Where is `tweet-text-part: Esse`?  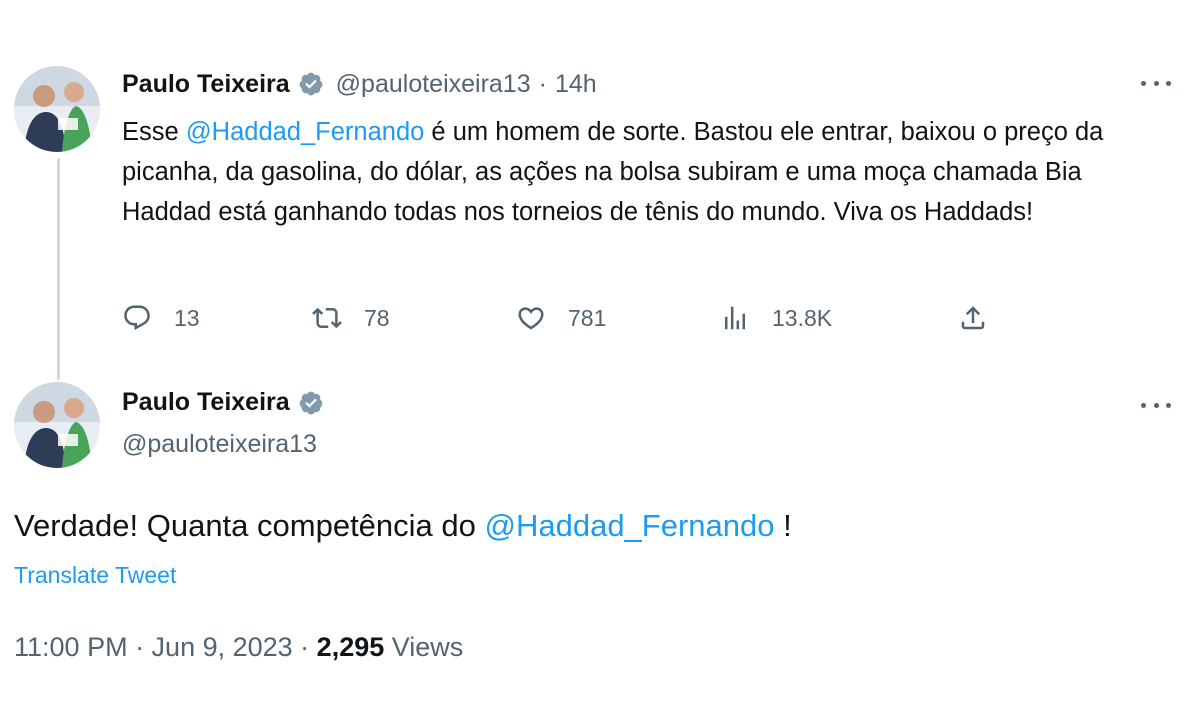 tweet-text-part: Esse is located at coordinates (154, 132).